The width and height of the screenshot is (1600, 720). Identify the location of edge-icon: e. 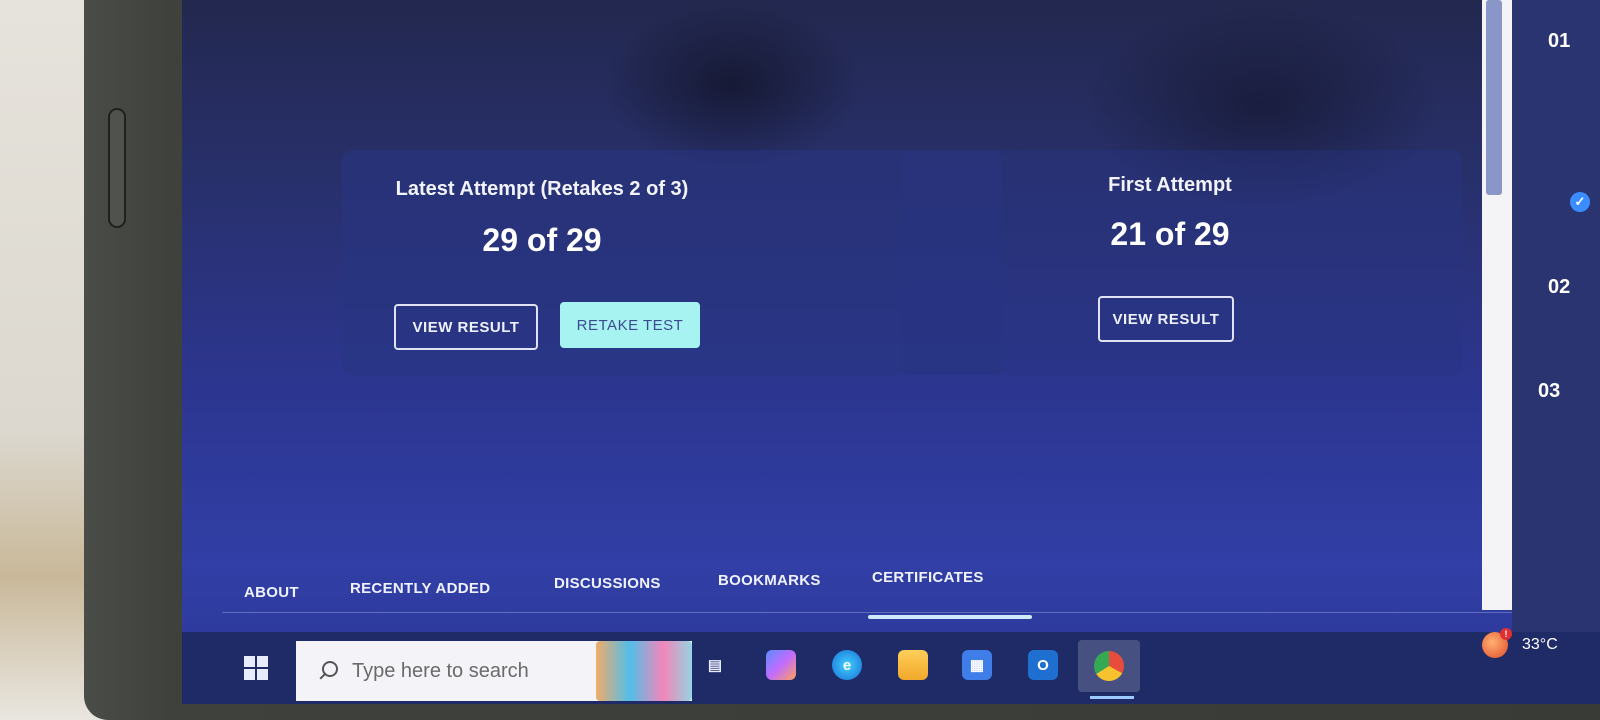
(847, 665).